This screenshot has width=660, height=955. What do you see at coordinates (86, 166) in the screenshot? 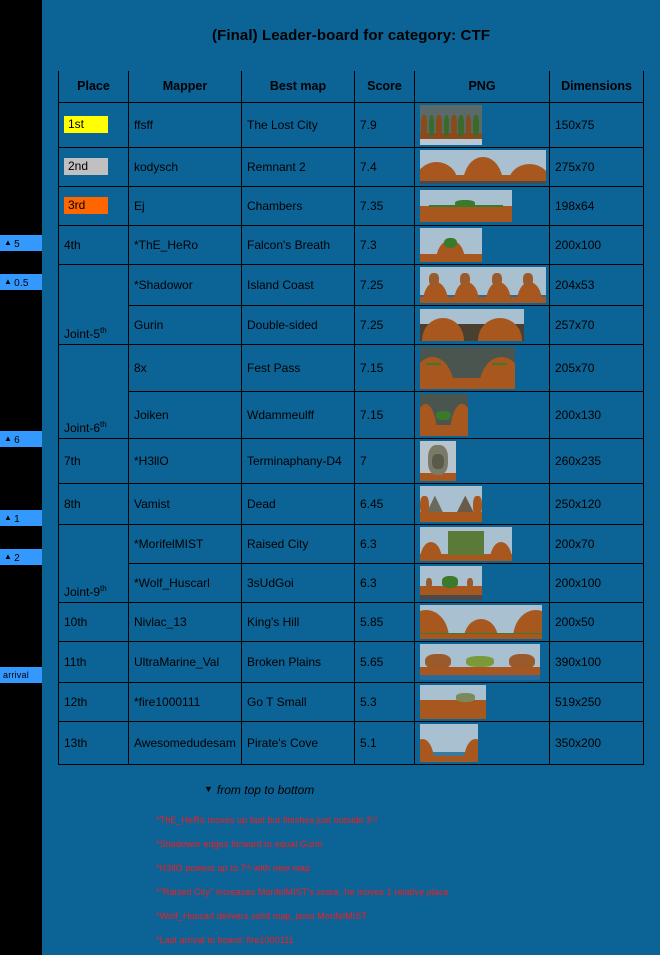
I see `medal-badge-silver: 2nd` at bounding box center [86, 166].